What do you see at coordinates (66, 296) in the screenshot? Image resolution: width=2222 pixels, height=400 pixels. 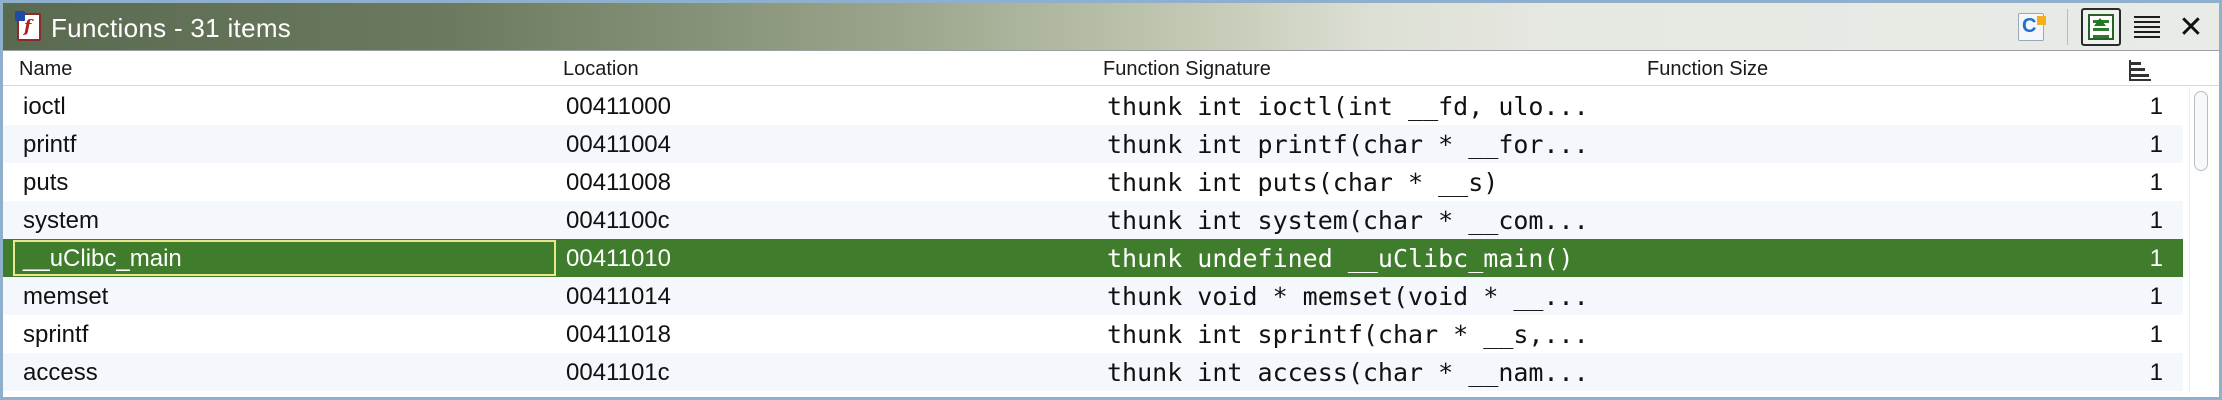 I see `cell-name: memset` at bounding box center [66, 296].